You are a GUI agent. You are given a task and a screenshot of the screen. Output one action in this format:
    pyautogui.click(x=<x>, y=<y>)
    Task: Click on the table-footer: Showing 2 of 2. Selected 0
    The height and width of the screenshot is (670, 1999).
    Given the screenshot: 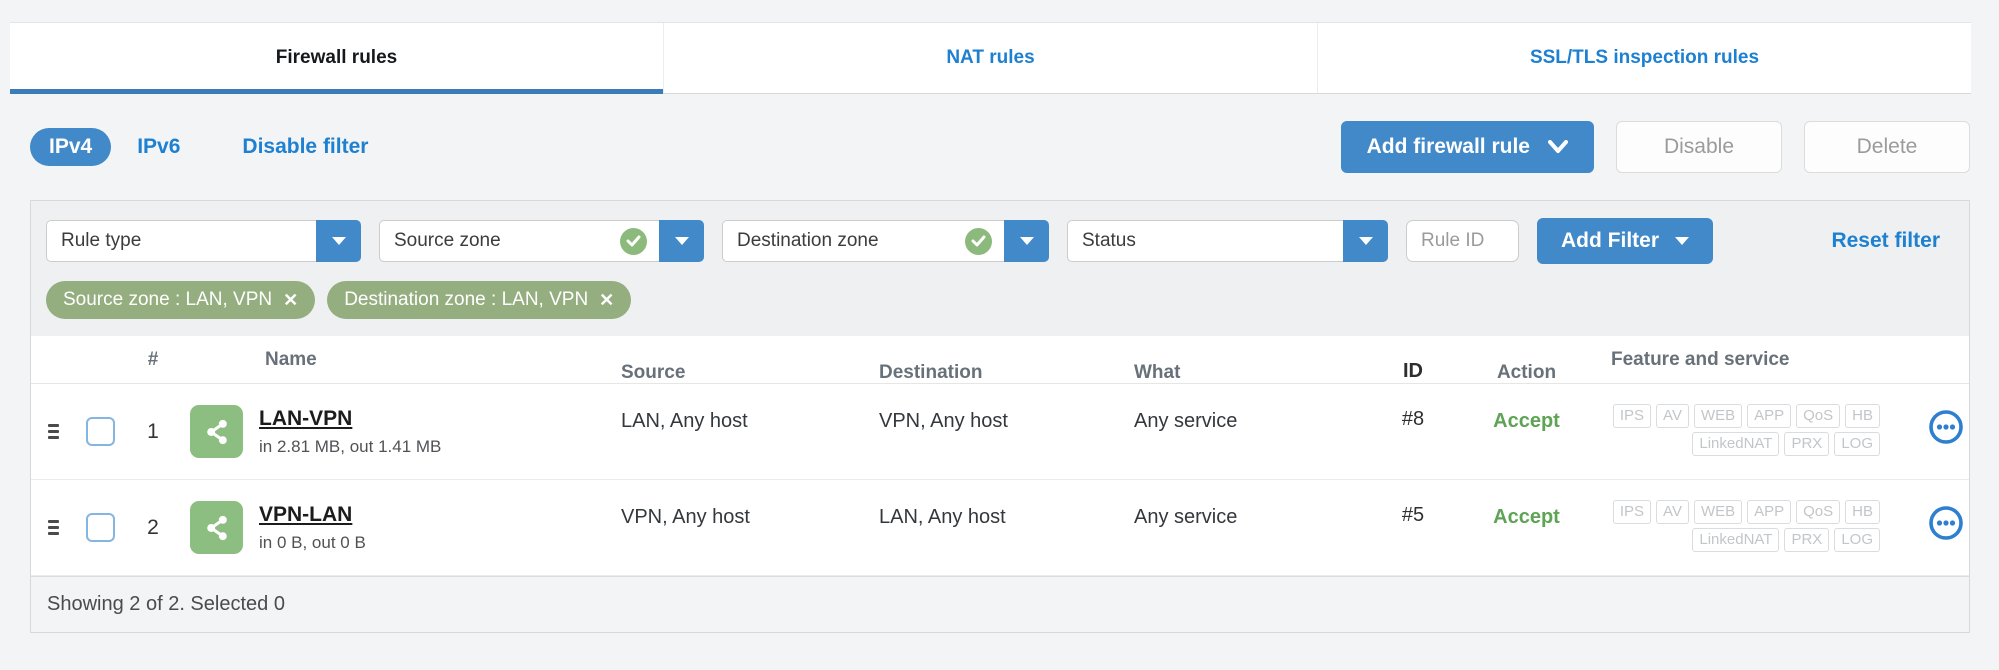 What is the action you would take?
    pyautogui.click(x=1000, y=604)
    